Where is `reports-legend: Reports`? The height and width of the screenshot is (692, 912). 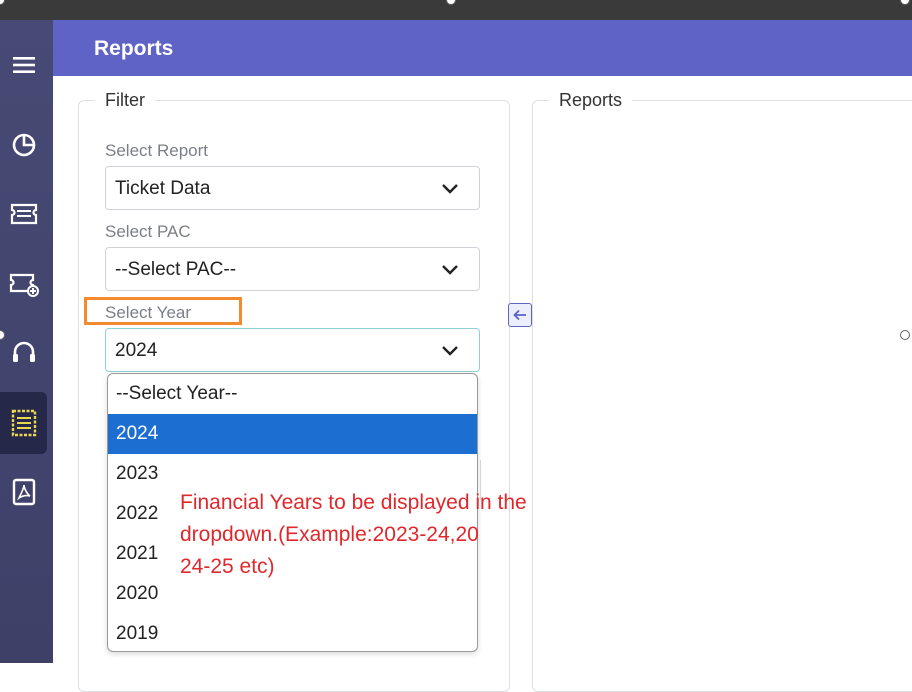
reports-legend: Reports is located at coordinates (591, 100).